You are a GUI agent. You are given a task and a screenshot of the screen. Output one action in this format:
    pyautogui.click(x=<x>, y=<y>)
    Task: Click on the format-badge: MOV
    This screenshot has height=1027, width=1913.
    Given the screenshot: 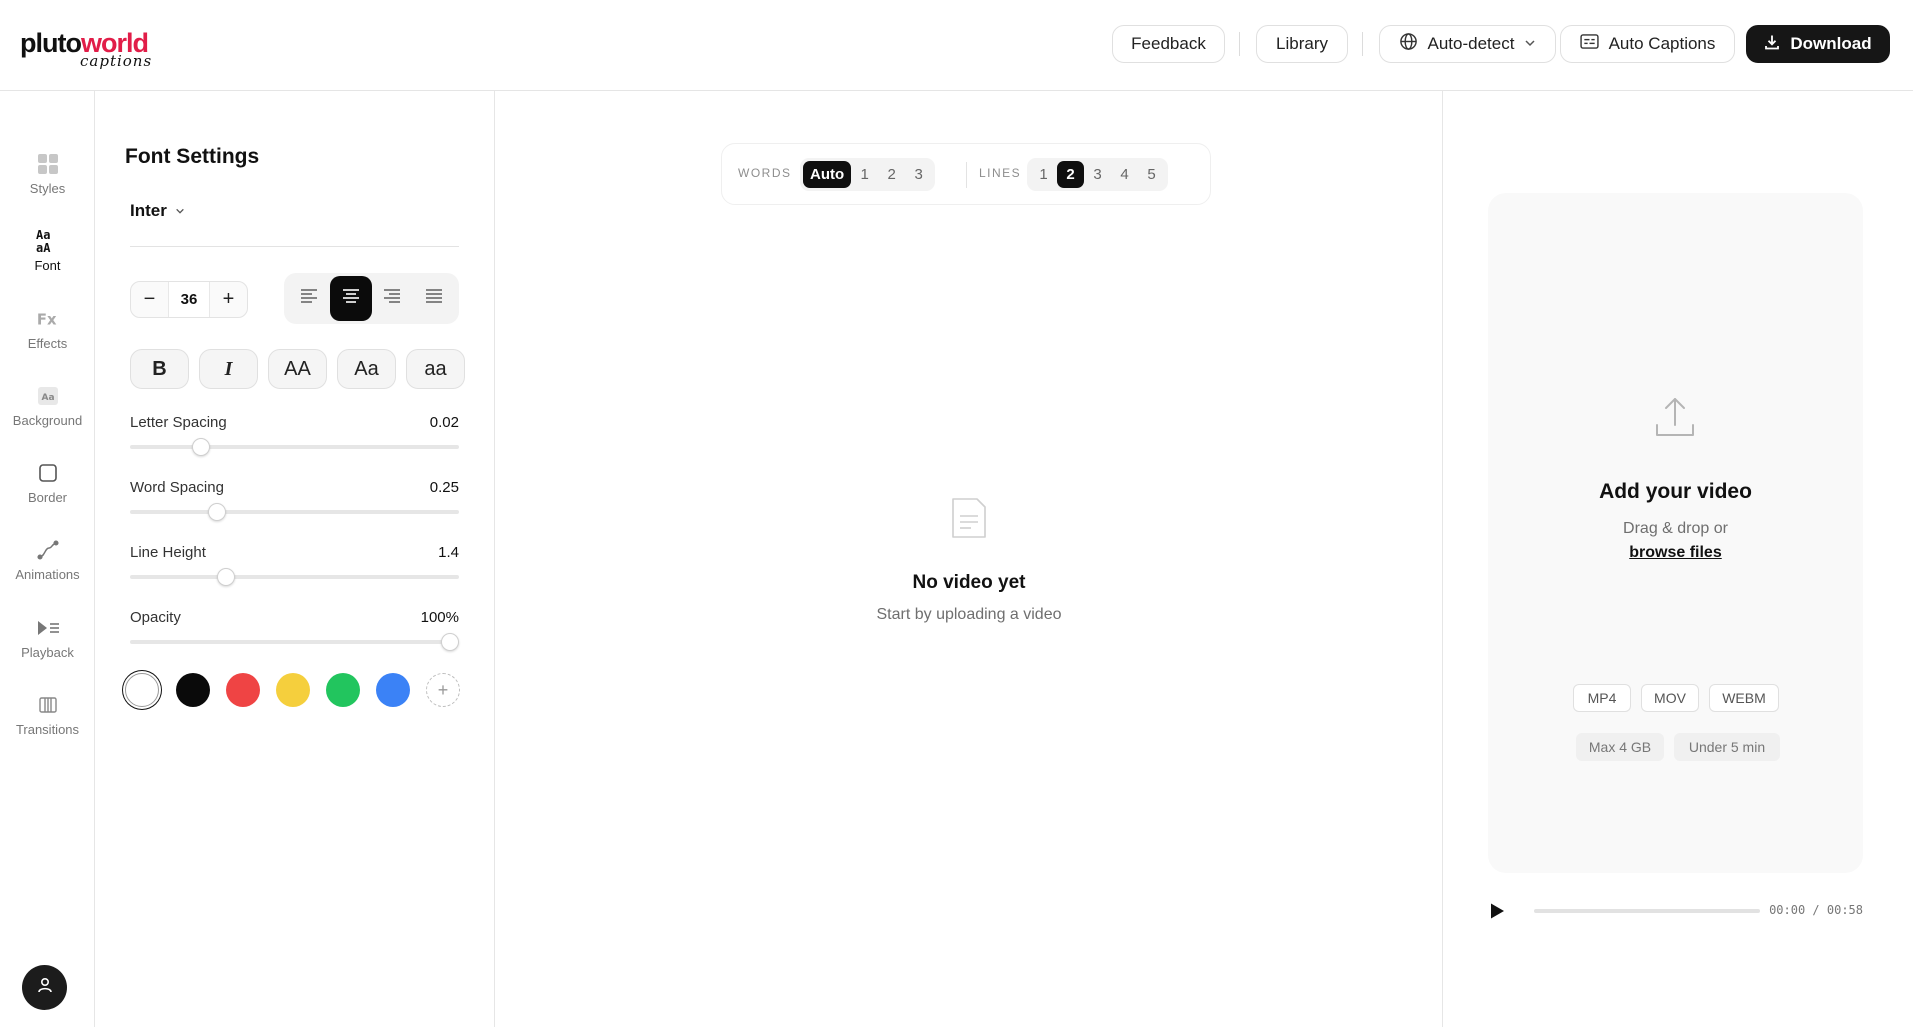 What is the action you would take?
    pyautogui.click(x=1670, y=698)
    